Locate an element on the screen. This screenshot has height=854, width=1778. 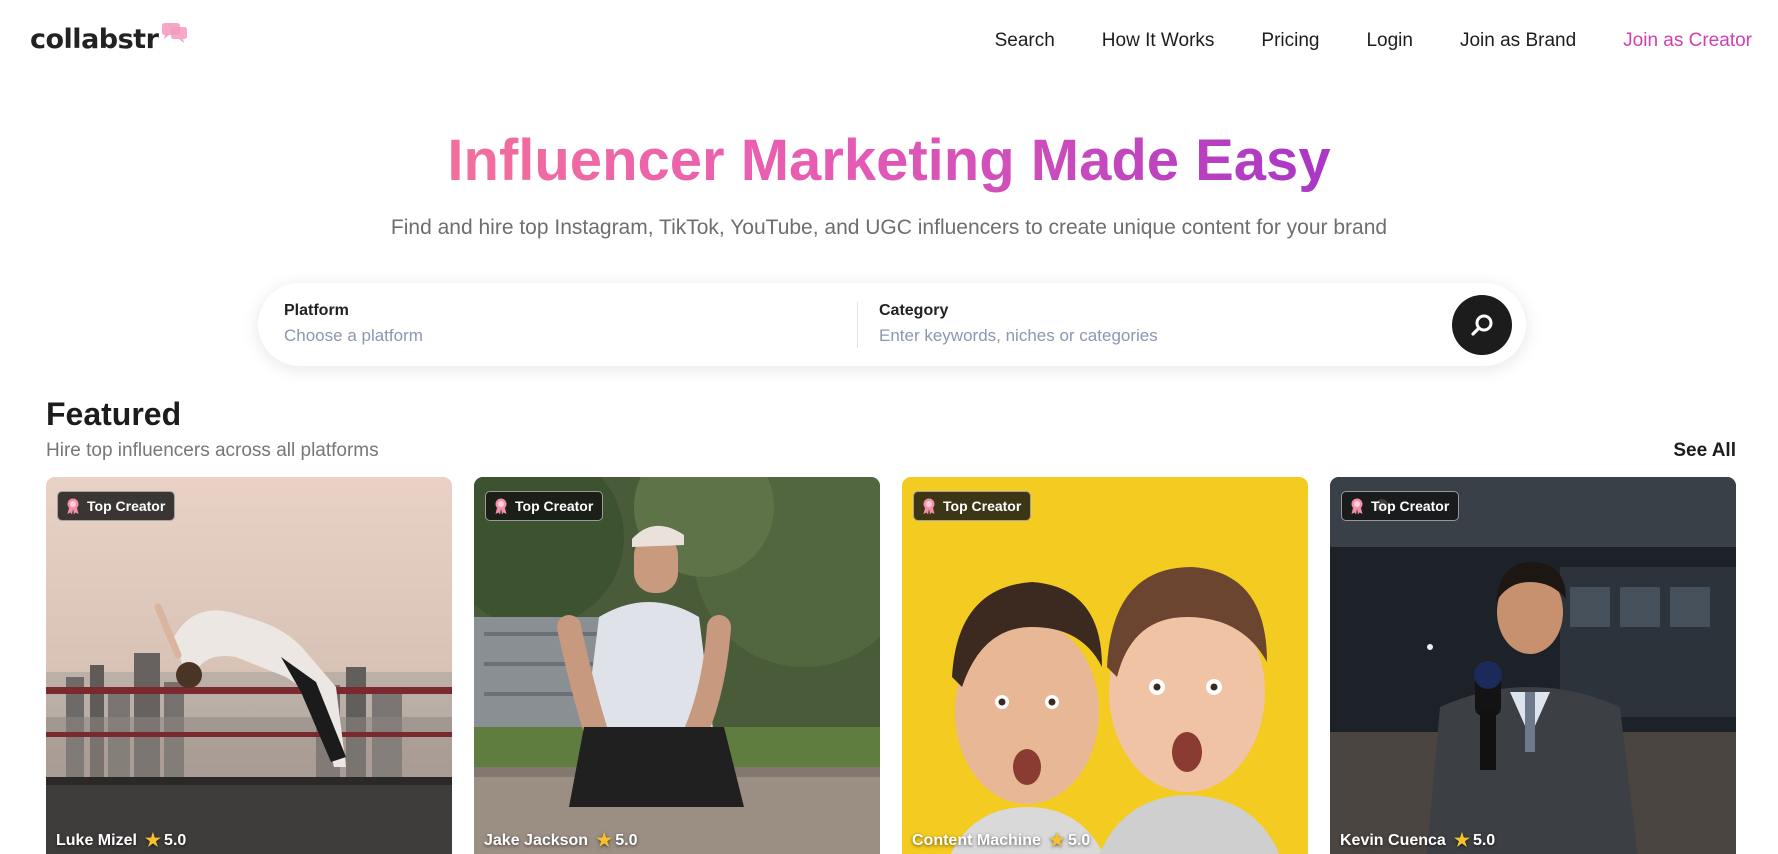
nav-login: Login is located at coordinates (1389, 41).